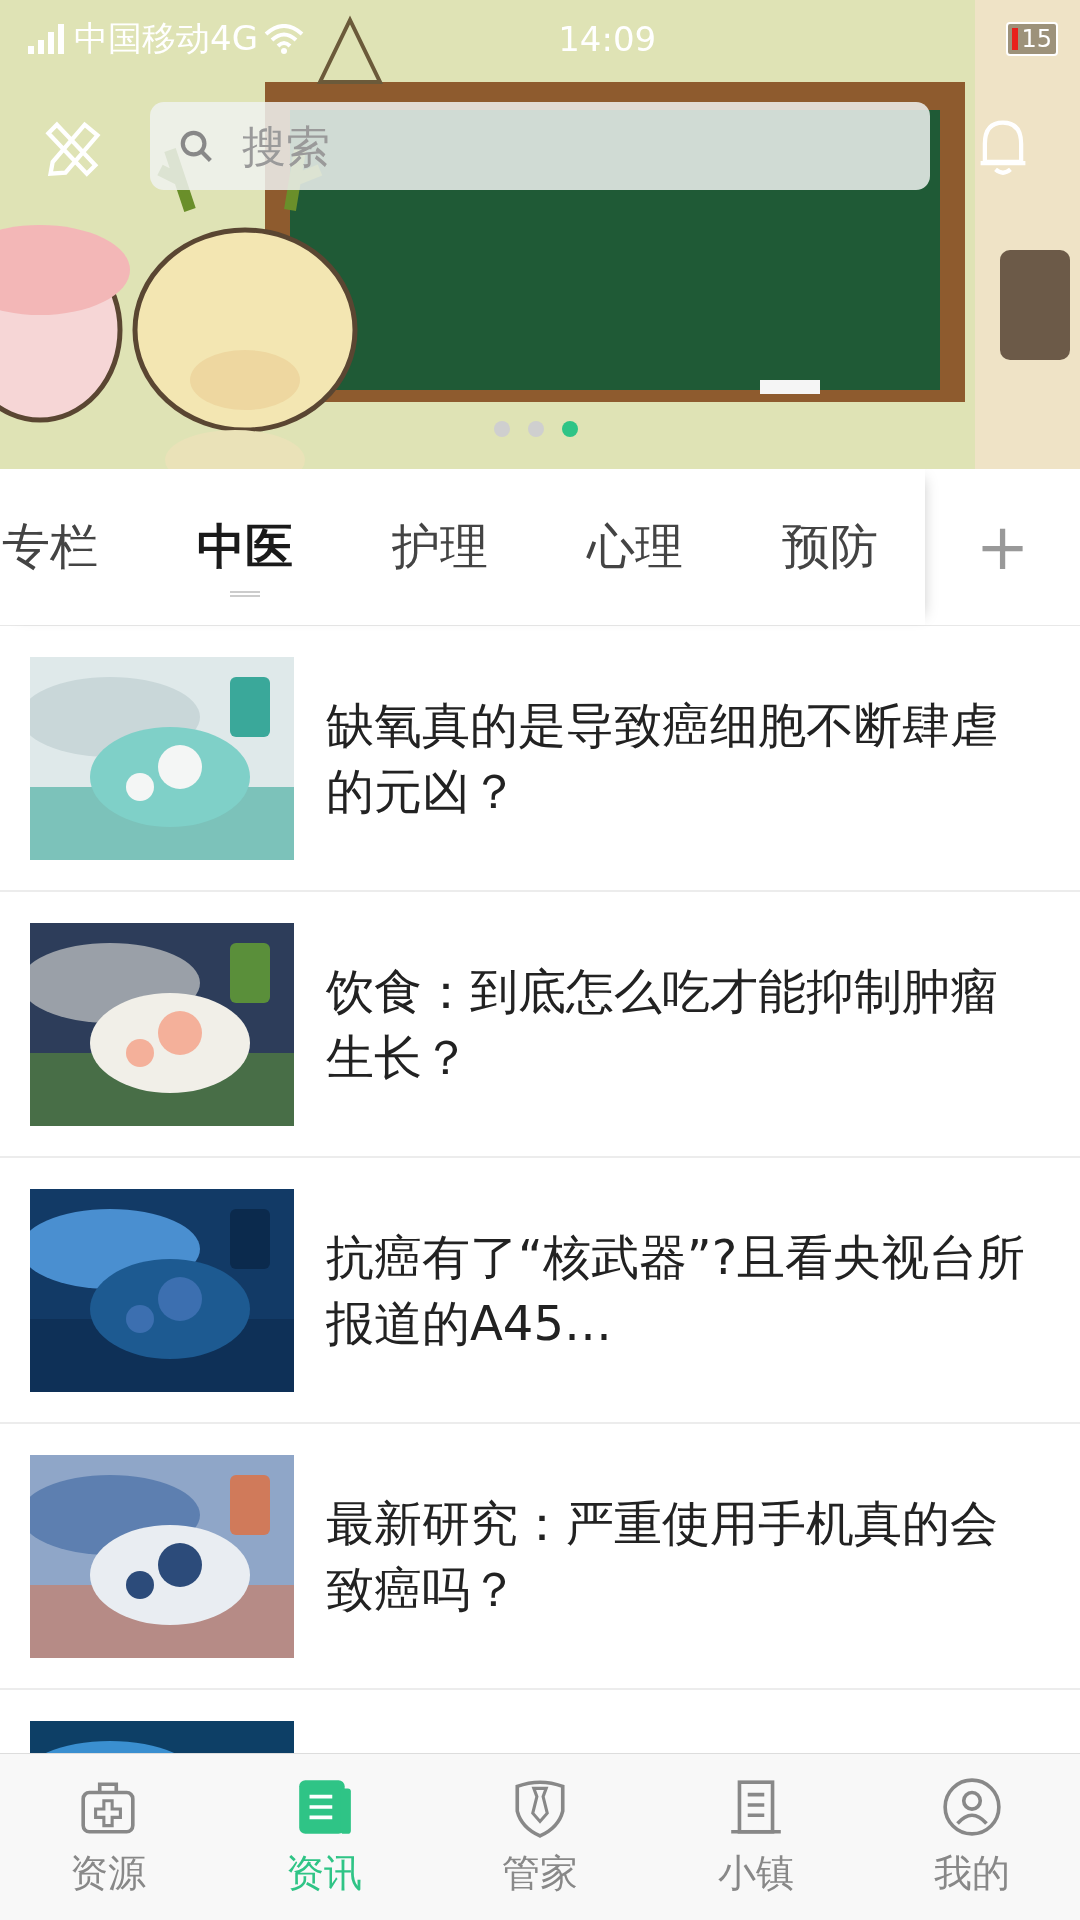 Image resolution: width=1080 pixels, height=1920 pixels. Describe the element at coordinates (439, 547) in the screenshot. I see `category-tab: 护理` at that location.